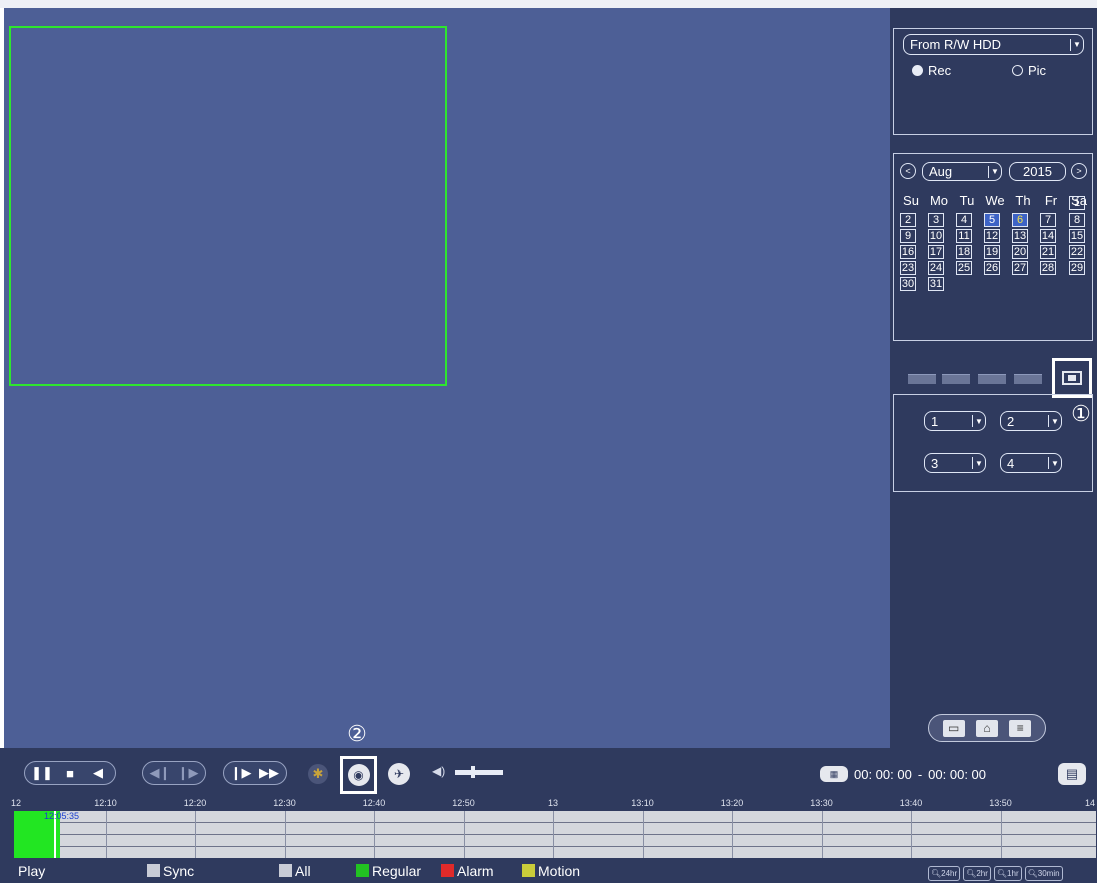  Describe the element at coordinates (1037, 171) in the screenshot. I see `year-field: 2015` at that location.